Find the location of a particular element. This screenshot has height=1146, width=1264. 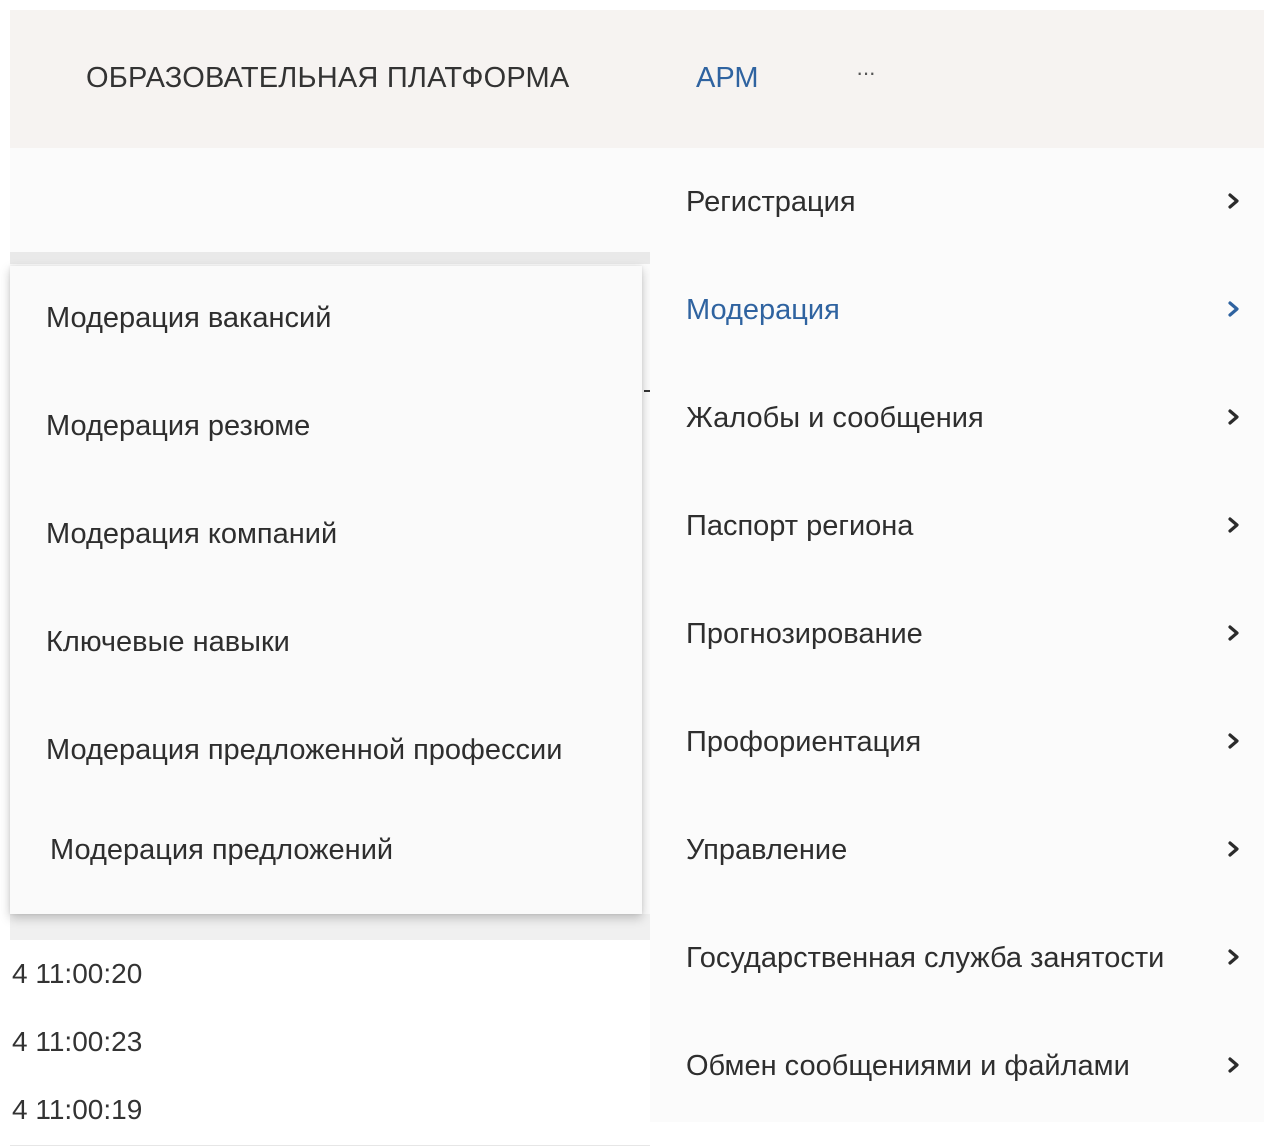

submenu-item-company-moderation: Модерация компаний is located at coordinates (326, 536).